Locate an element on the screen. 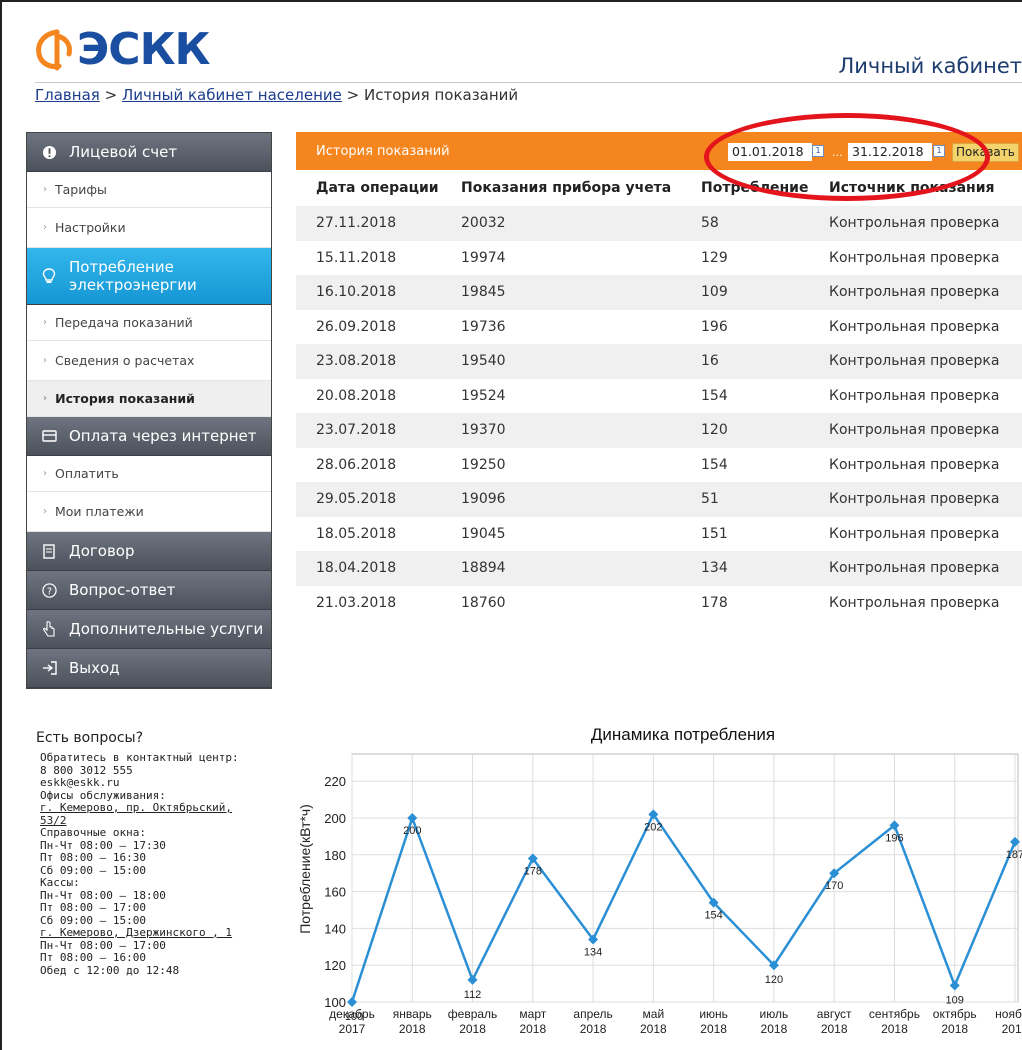 This screenshot has width=1022, height=1050. data-label: 178 is located at coordinates (533, 871).